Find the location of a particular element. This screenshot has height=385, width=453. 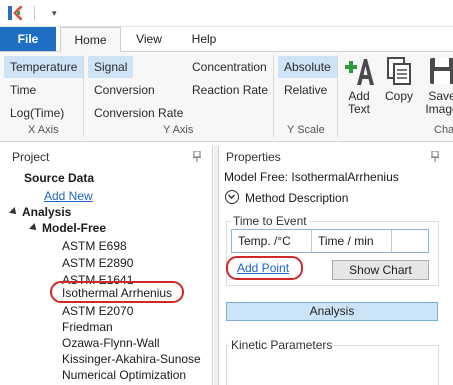

title-bar: ▾ is located at coordinates (226, 13).